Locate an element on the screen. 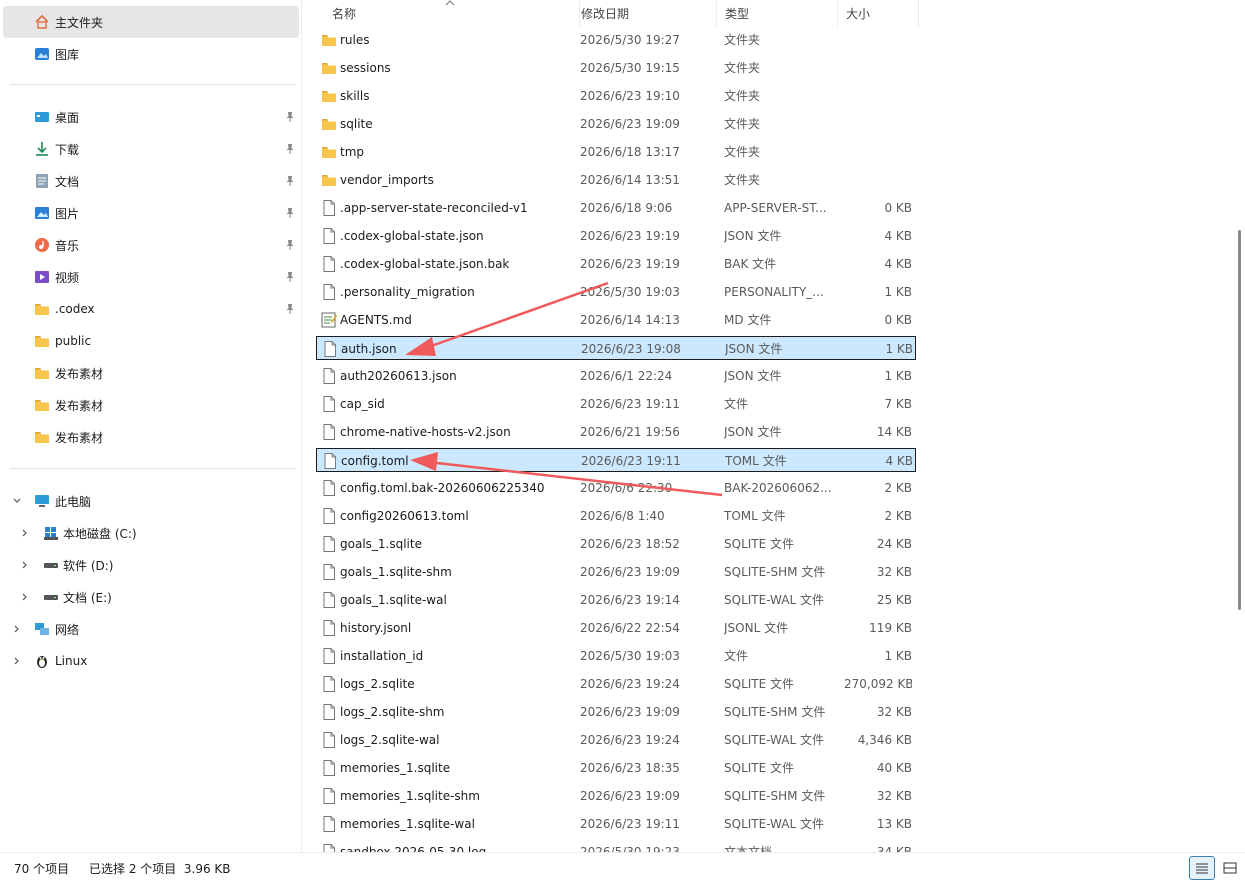  home-icon is located at coordinates (42, 21).